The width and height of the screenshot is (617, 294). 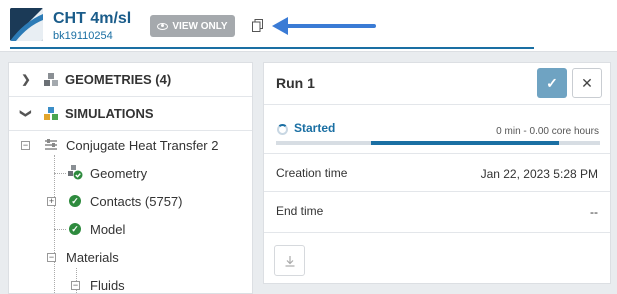 What do you see at coordinates (119, 173) in the screenshot?
I see `tree-label-geometry: Geometry` at bounding box center [119, 173].